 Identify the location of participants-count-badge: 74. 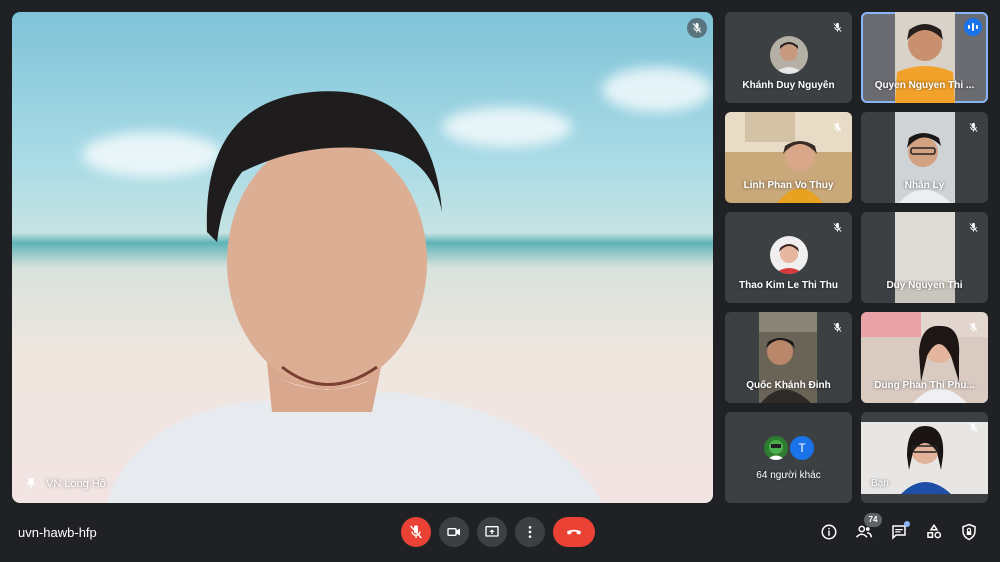
(873, 520).